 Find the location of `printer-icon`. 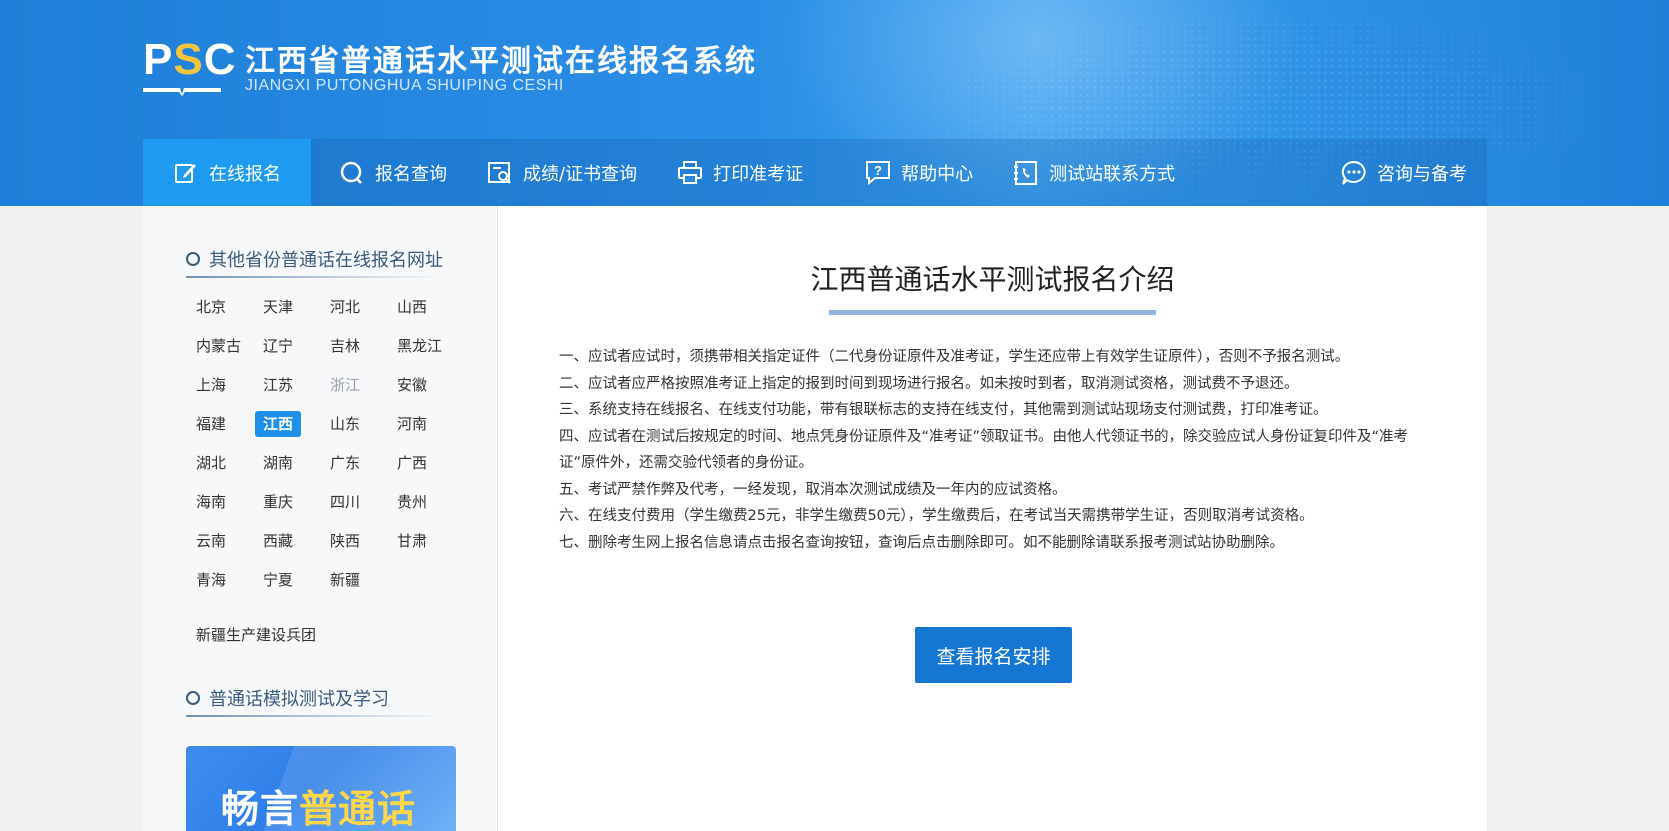

printer-icon is located at coordinates (690, 173).